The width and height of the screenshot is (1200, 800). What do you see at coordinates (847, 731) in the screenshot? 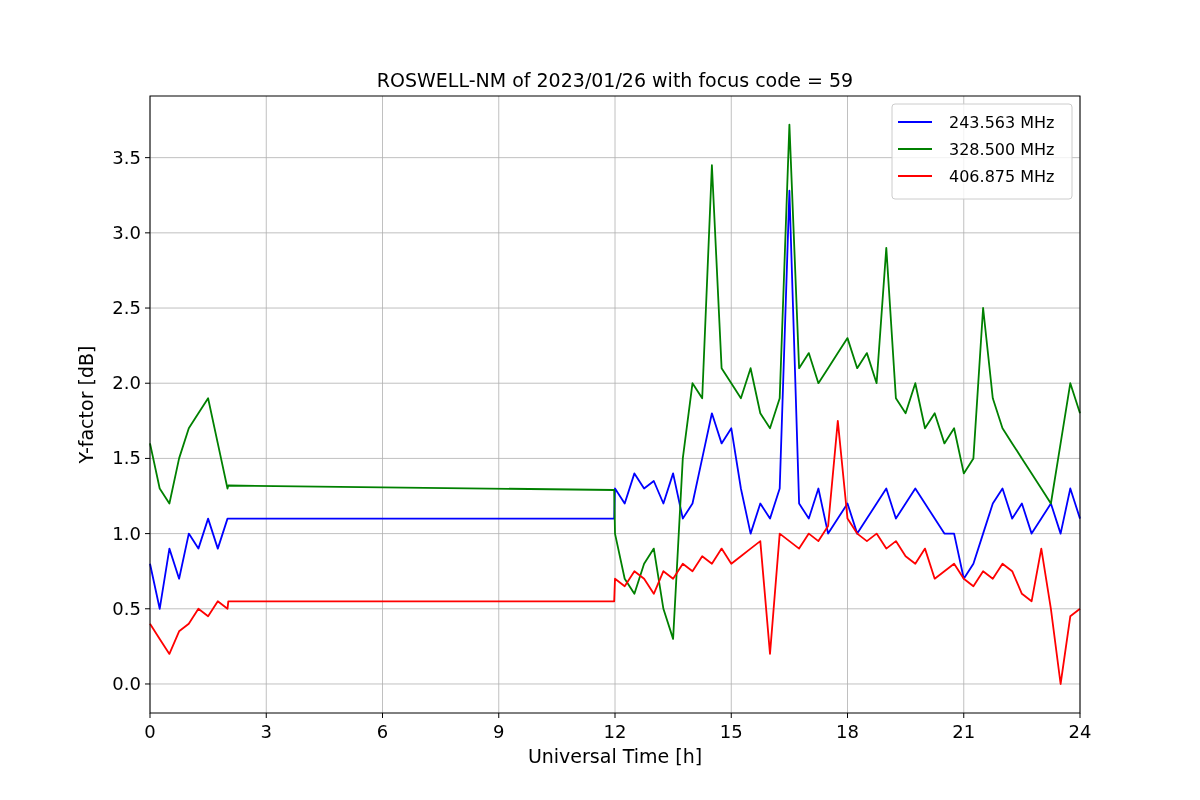
I see `x-tick-label: 18` at bounding box center [847, 731].